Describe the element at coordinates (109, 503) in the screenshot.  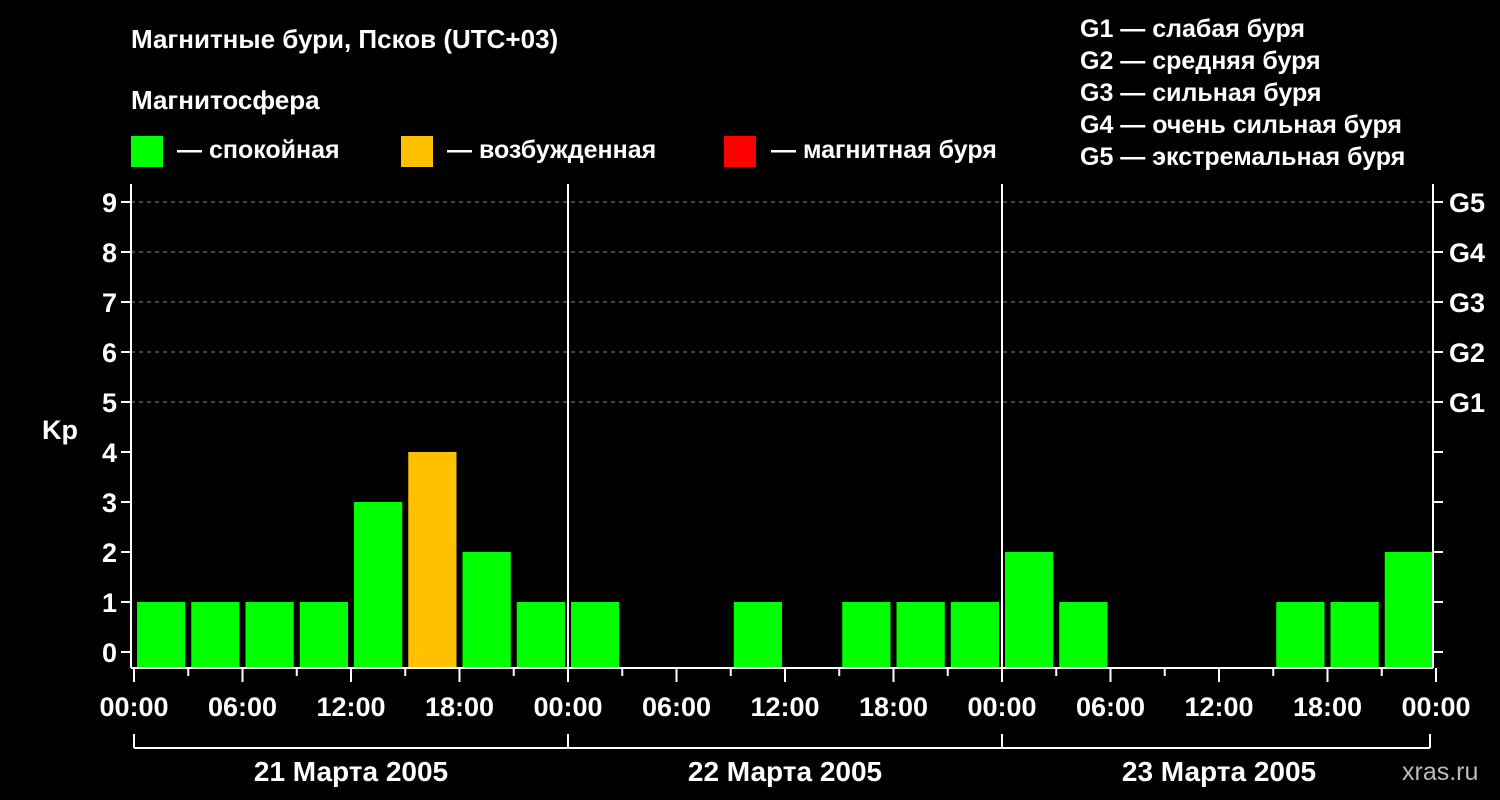
I see `y-tick-label: 3` at that location.